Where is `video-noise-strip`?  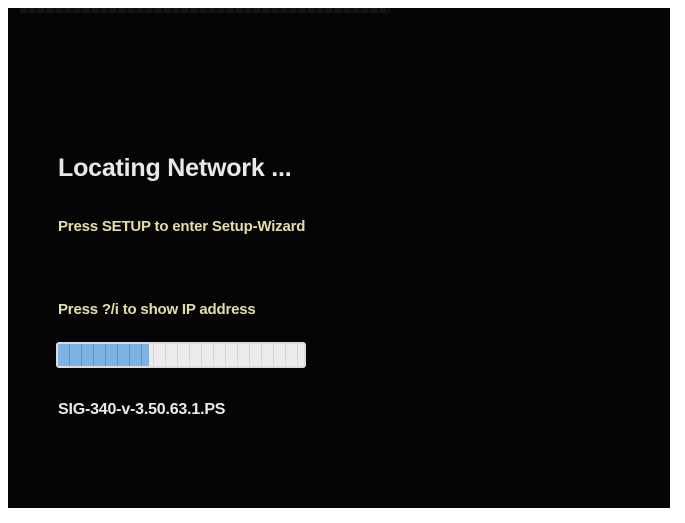 video-noise-strip is located at coordinates (205, 10).